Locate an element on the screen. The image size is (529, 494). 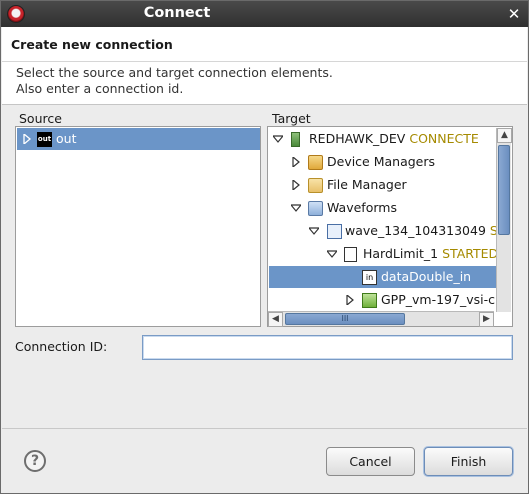
target-horizontal-scrollbar: ◀ III ▶ is located at coordinates (381, 319).